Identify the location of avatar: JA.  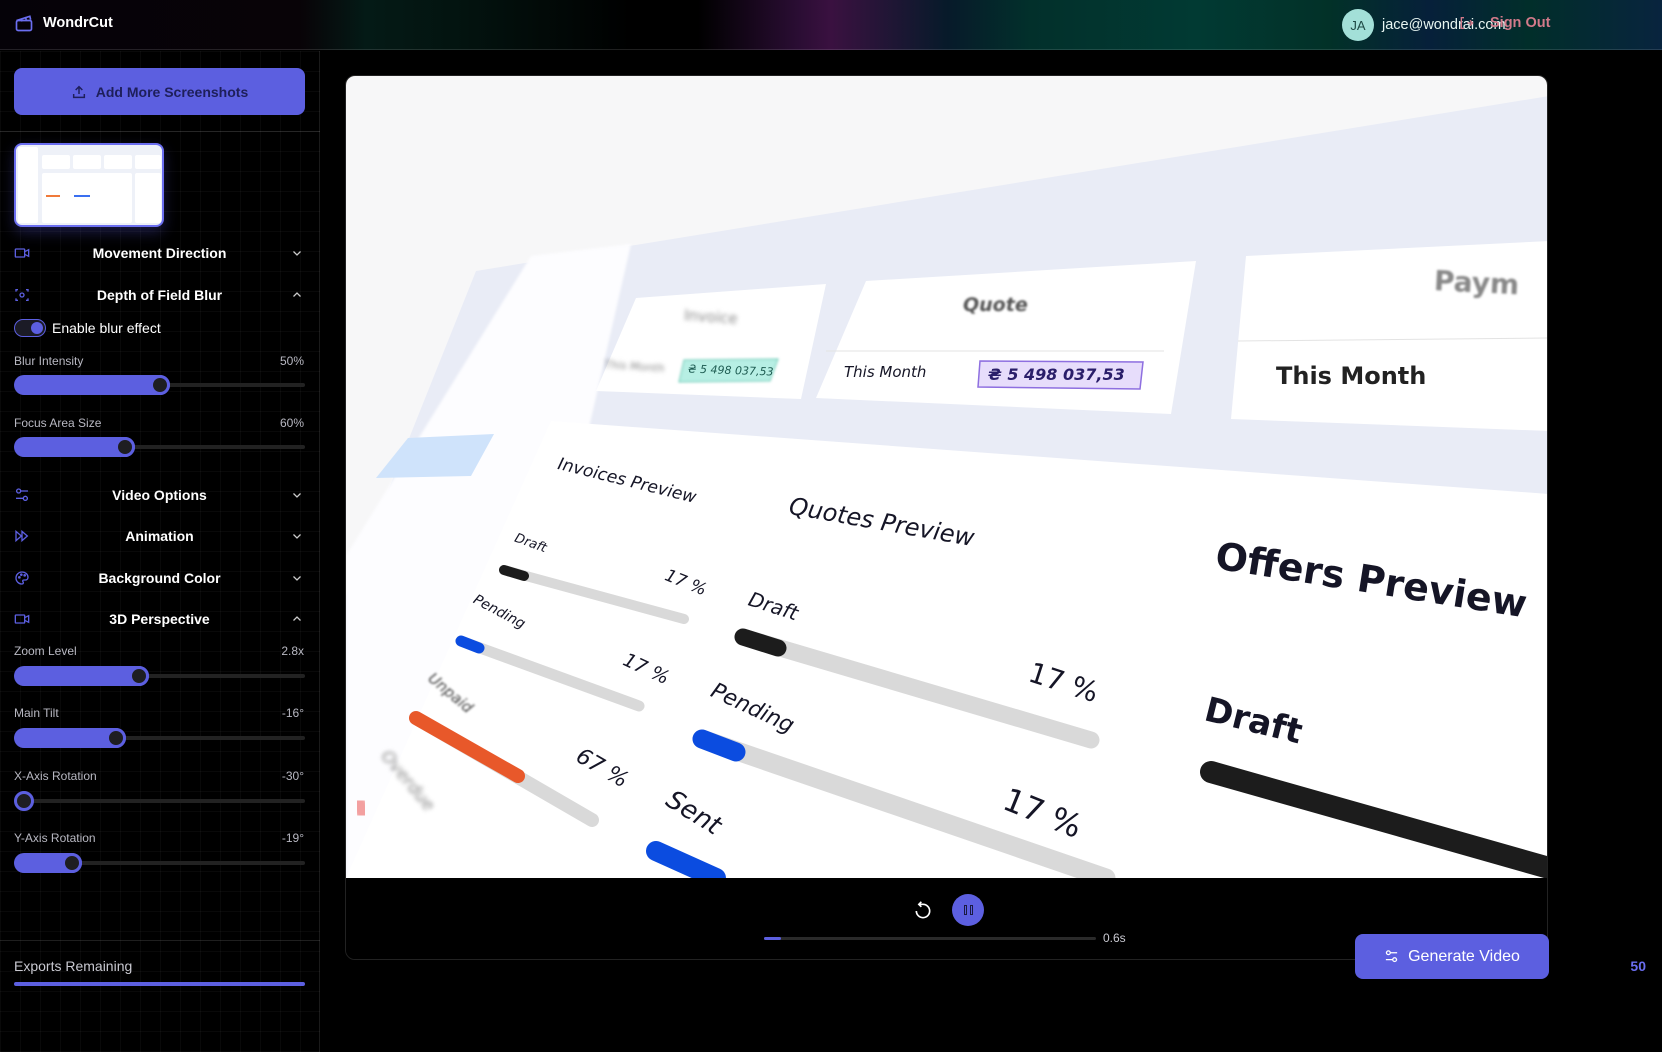
(1358, 25).